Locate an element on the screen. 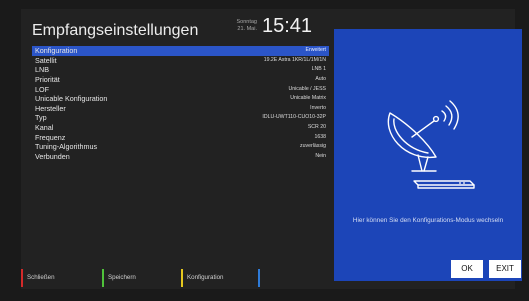 The image size is (529, 301). setting-value: IDLU-UWT110-CUO10-32P is located at coordinates (294, 117).